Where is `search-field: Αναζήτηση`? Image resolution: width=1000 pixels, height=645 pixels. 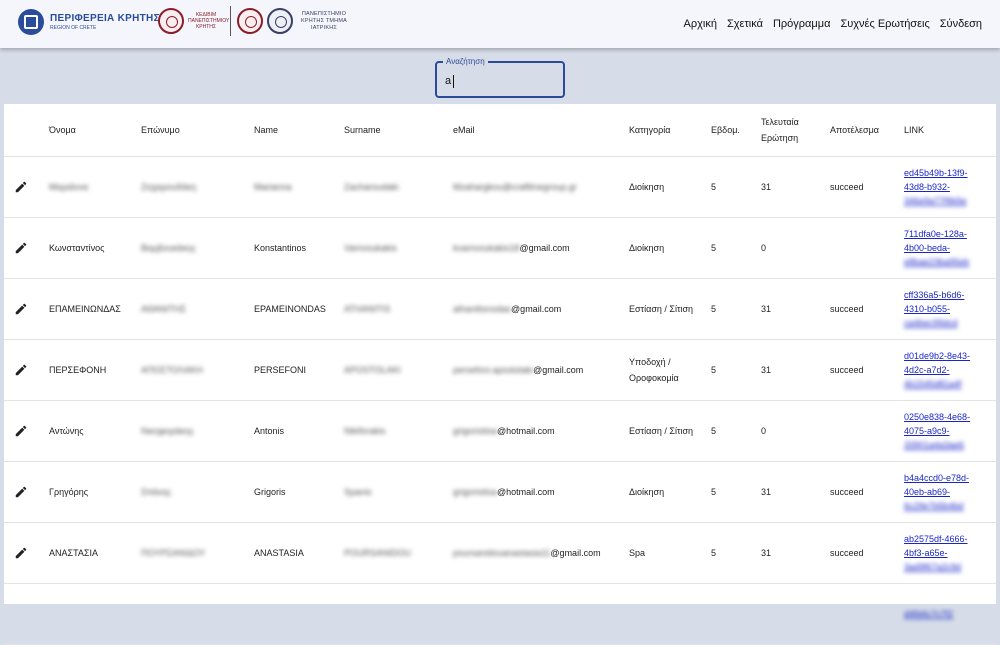 search-field: Αναζήτηση is located at coordinates (500, 77).